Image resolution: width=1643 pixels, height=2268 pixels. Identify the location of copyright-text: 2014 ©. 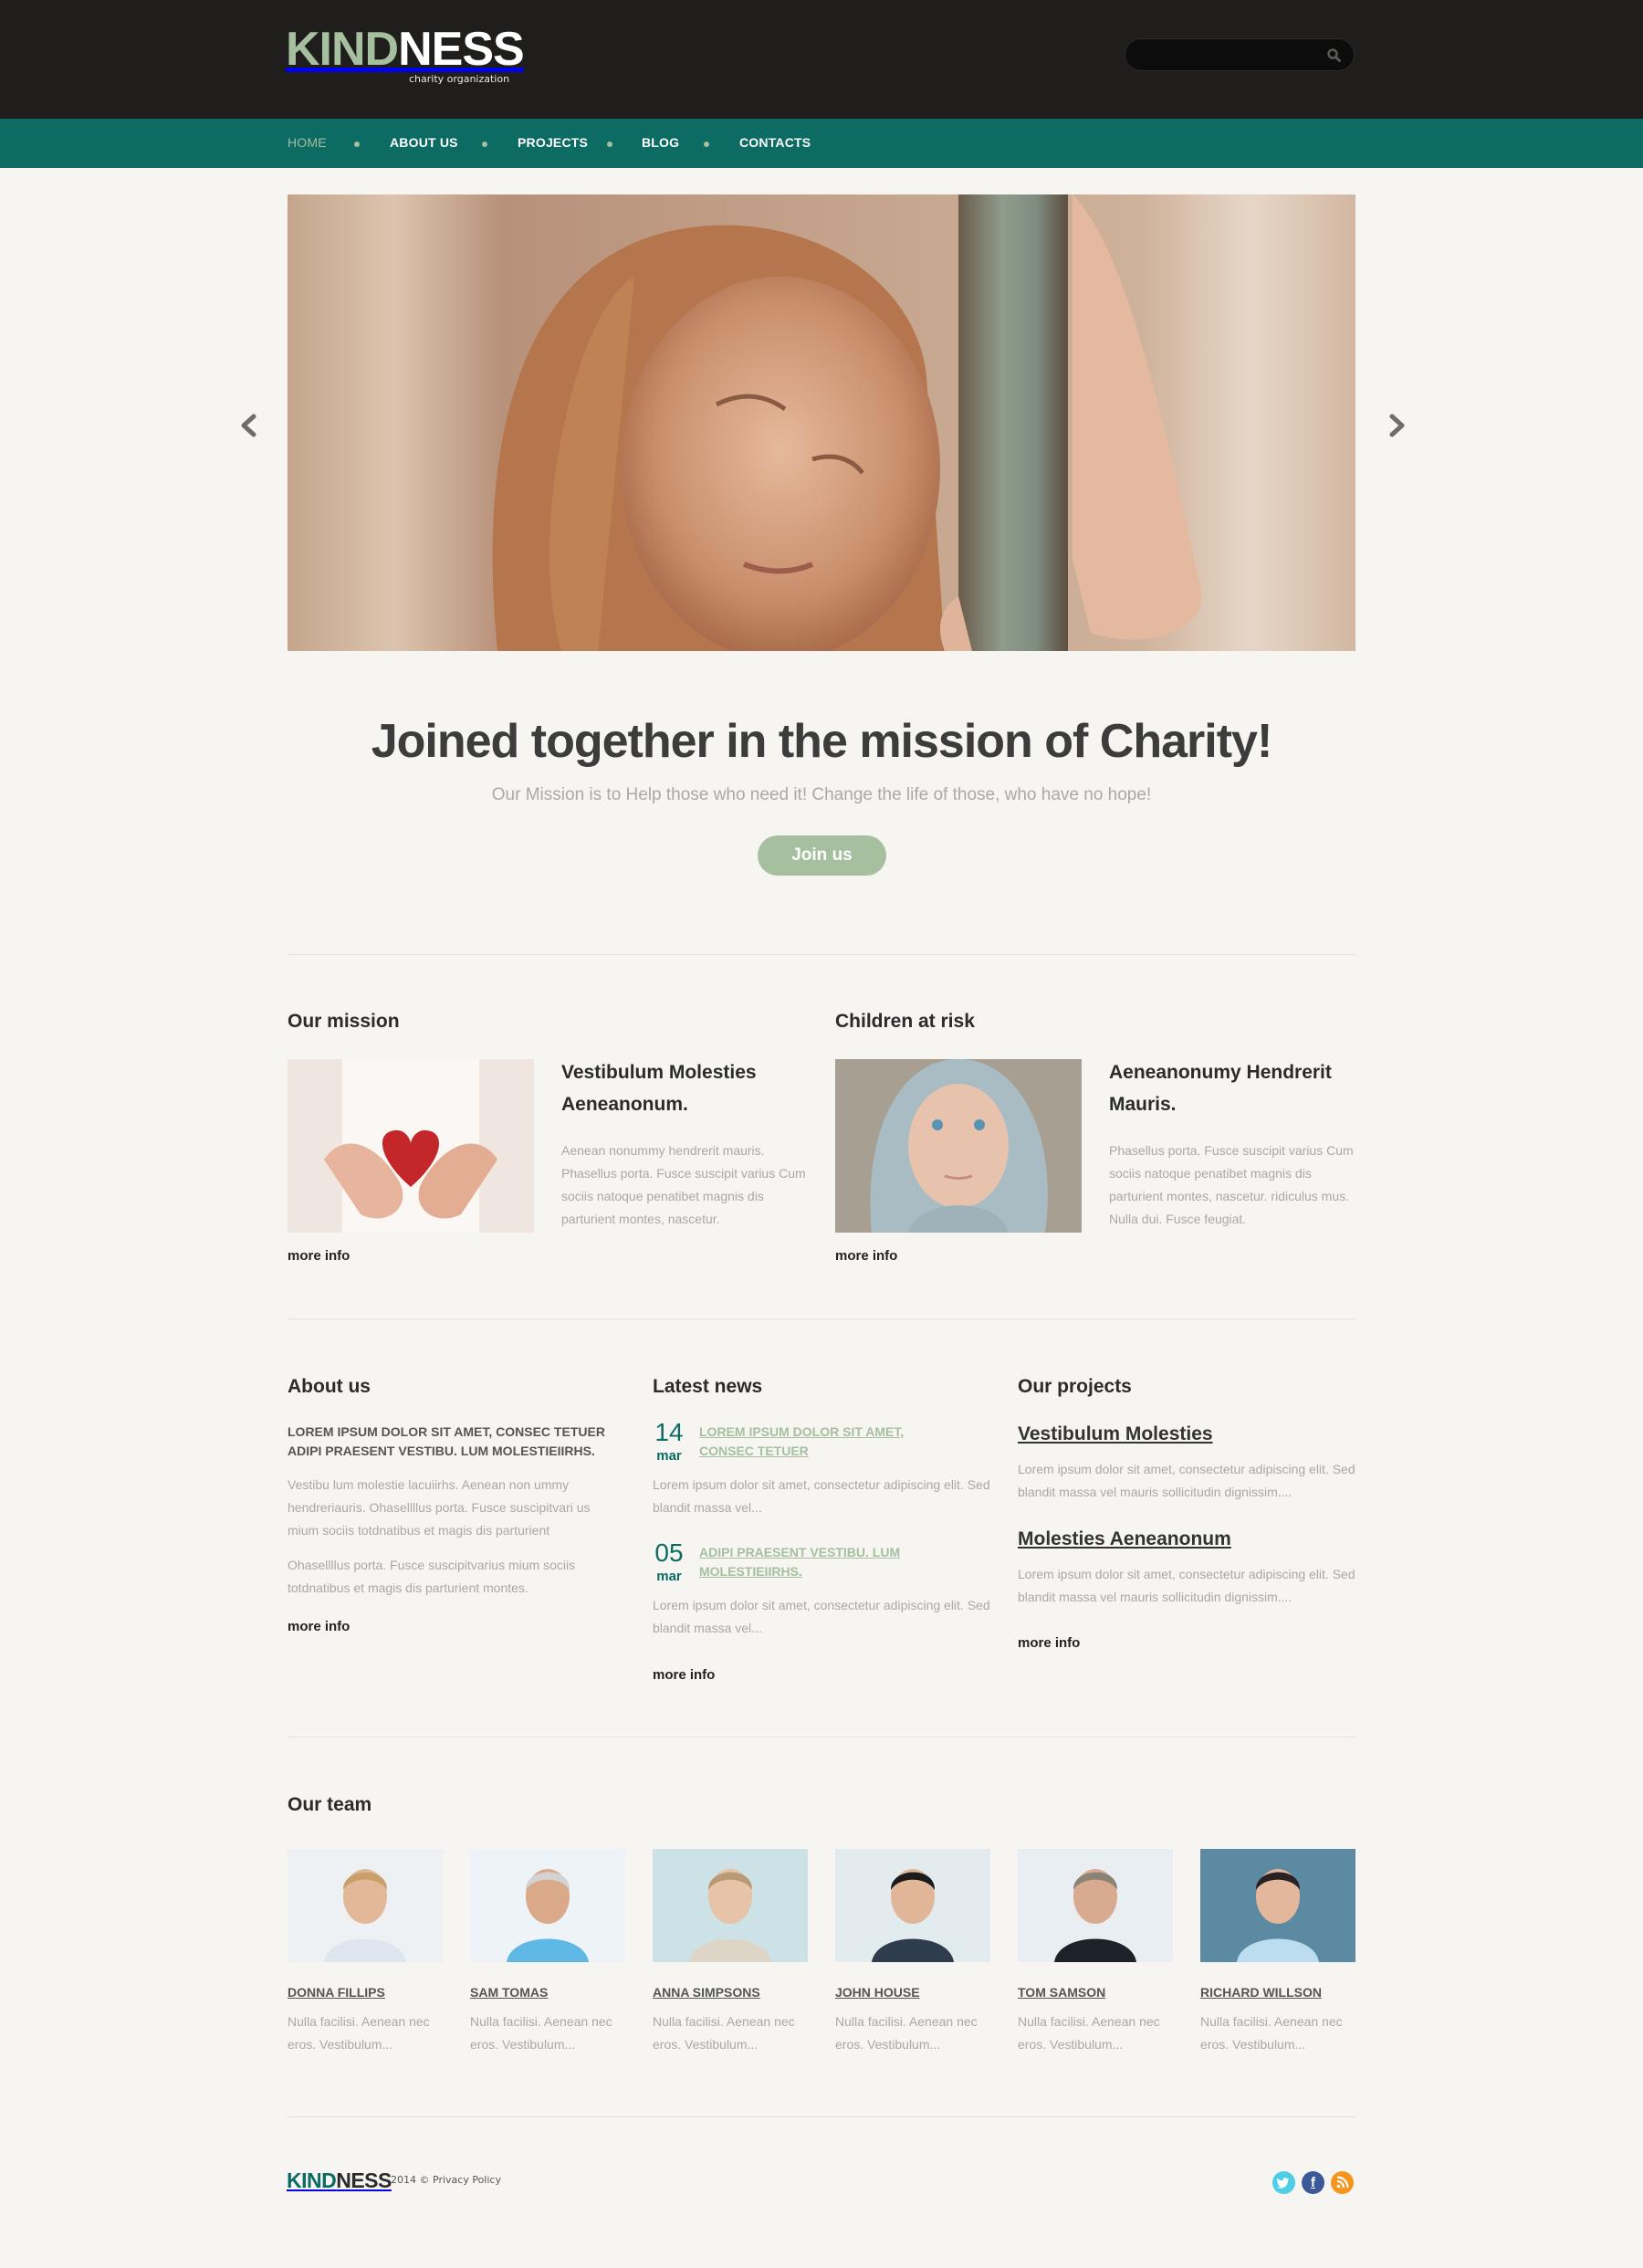
(411, 2180).